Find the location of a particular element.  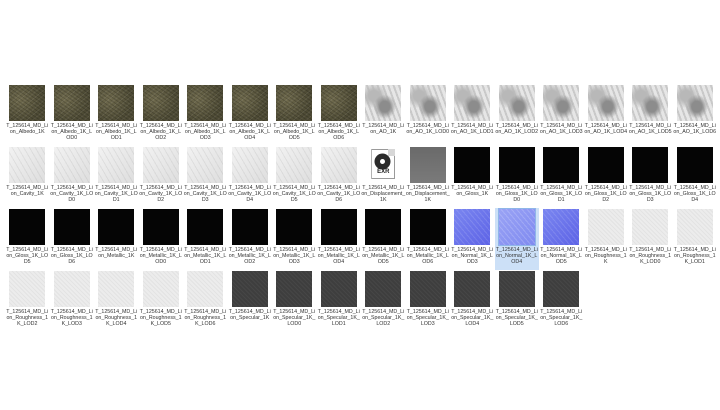

file-item: T_125614_MD_Lion_Metallic_1K_LOD0 is located at coordinates (161, 239).